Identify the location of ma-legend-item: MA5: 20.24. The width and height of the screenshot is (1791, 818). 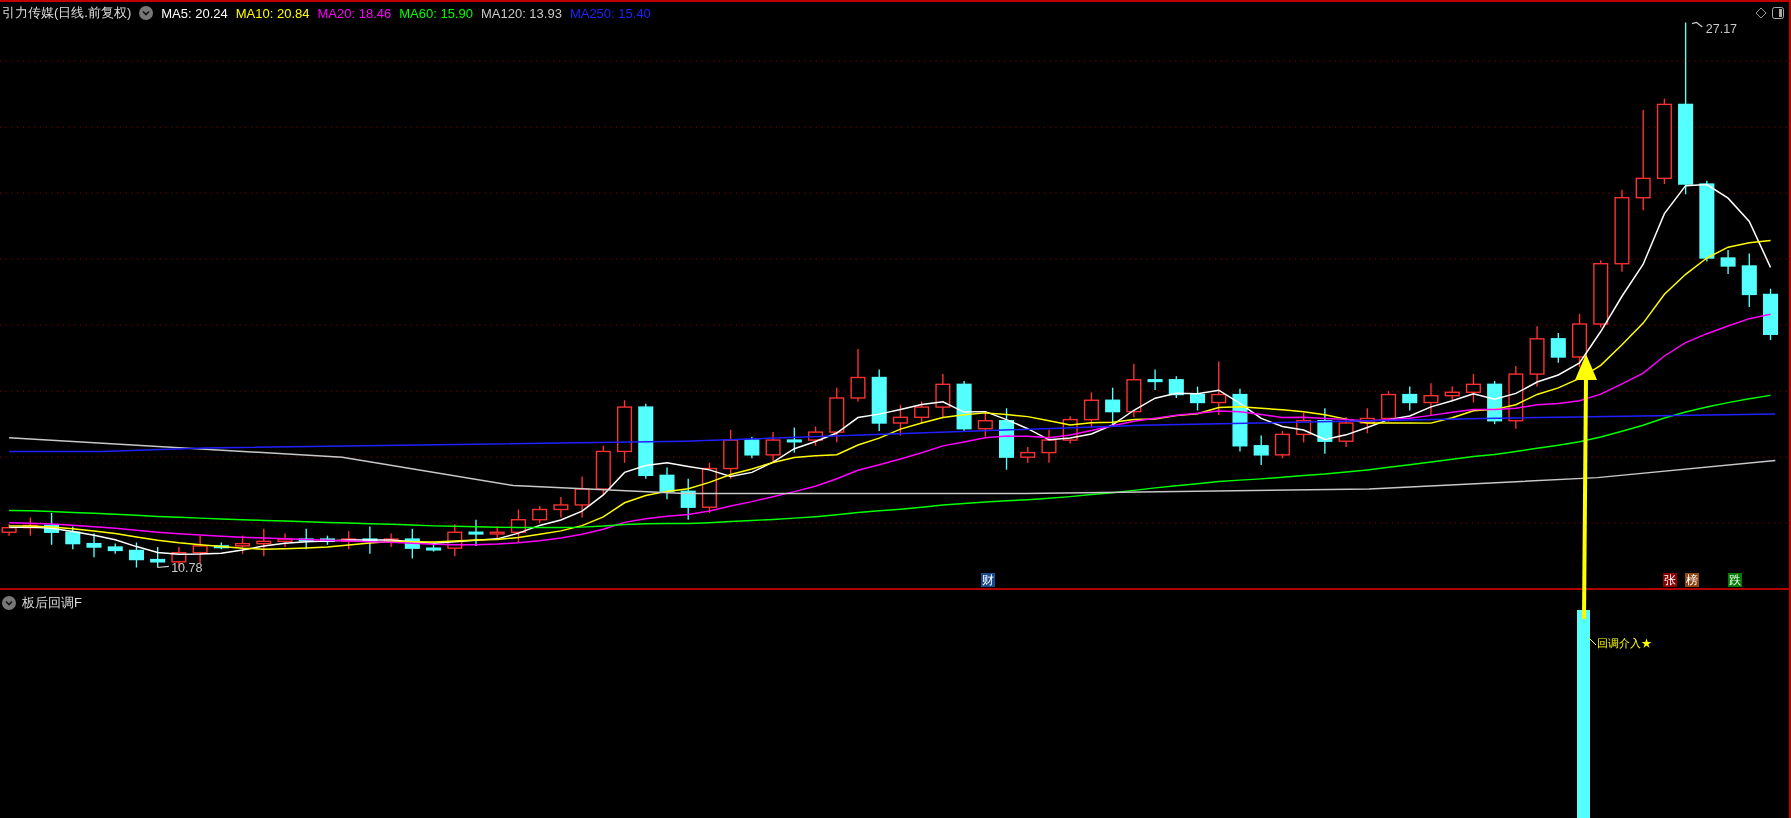
(194, 13).